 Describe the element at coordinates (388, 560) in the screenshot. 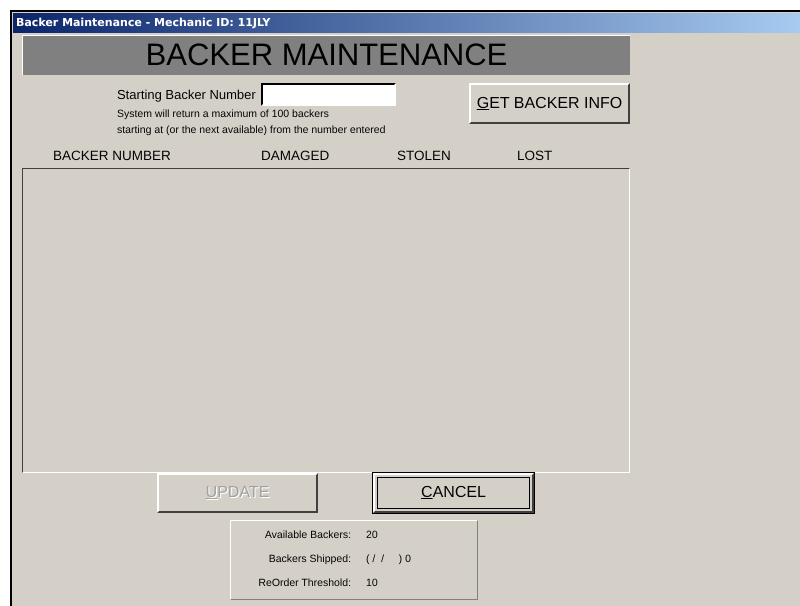

I see `summary-value: ( / / ) 0` at that location.